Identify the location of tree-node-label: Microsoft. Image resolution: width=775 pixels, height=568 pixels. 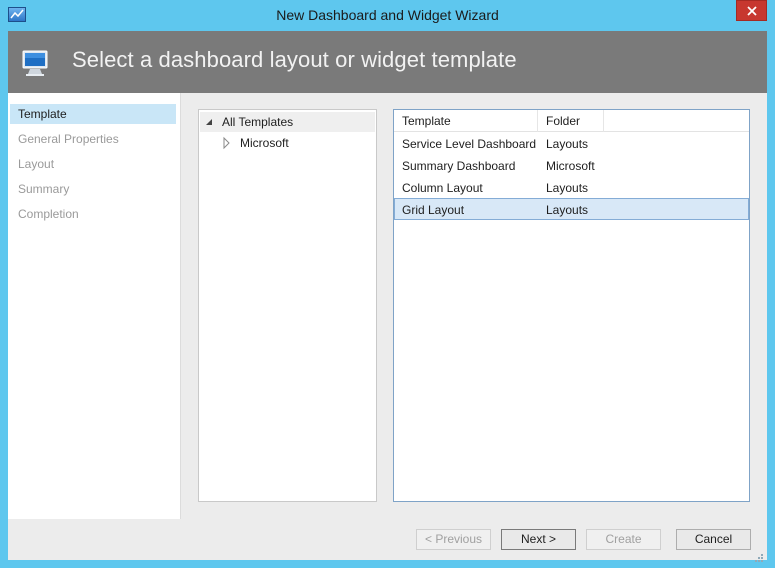
(264, 143).